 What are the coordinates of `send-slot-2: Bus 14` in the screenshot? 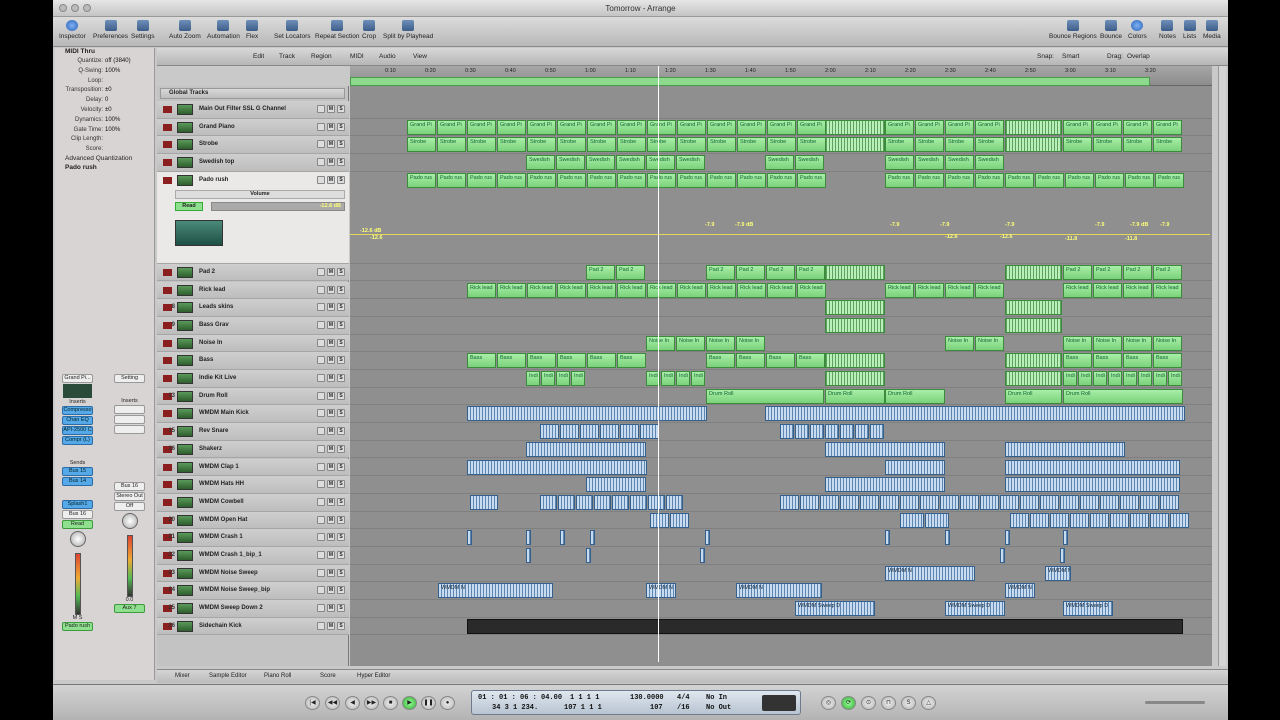 It's located at (77, 481).